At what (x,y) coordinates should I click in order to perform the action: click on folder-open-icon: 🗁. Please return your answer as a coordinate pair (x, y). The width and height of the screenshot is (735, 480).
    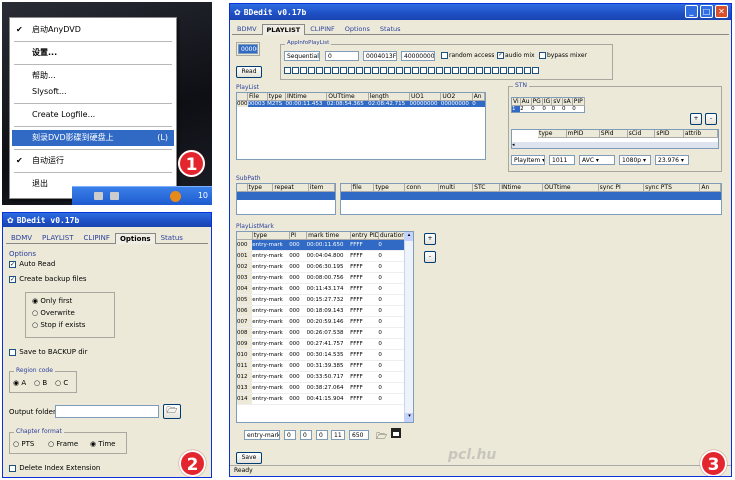
    Looking at the image, I should click on (381, 437).